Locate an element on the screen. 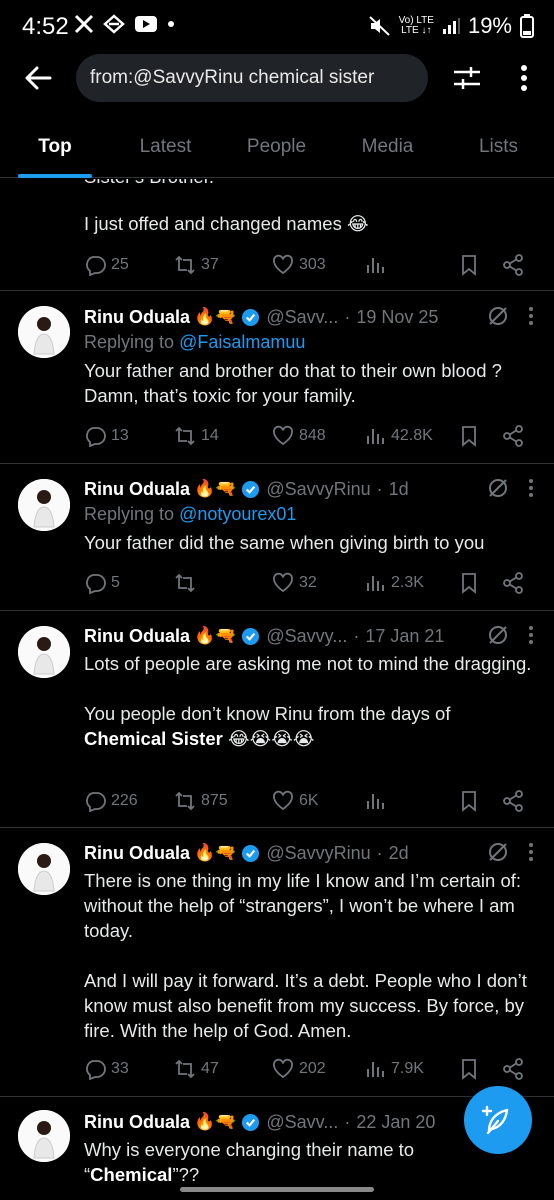 This screenshot has height=1200, width=554. views-button: 42.8K is located at coordinates (398, 436).